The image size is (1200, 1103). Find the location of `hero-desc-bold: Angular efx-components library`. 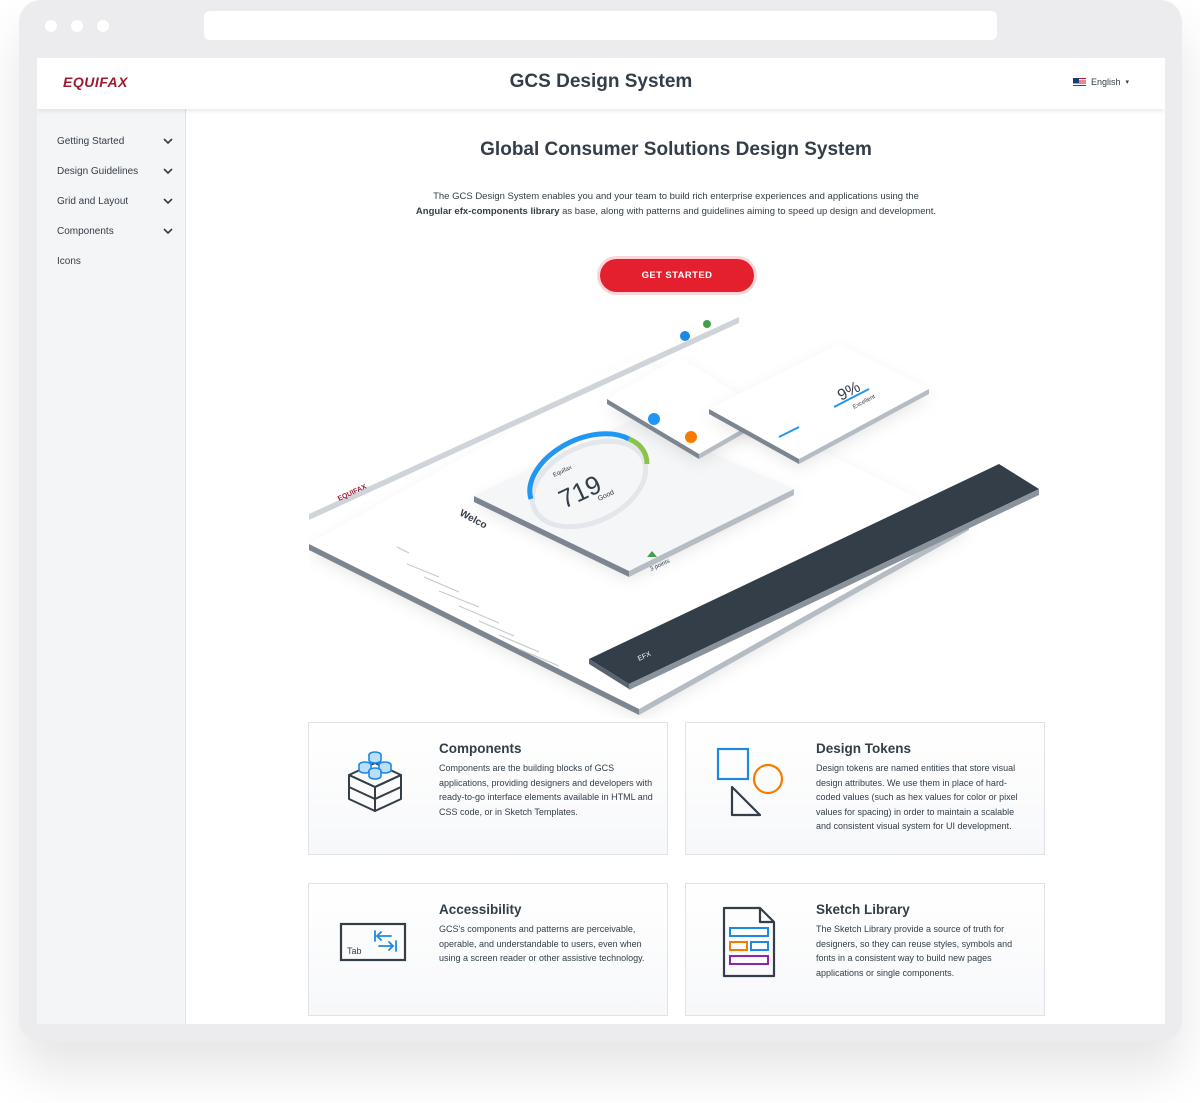

hero-desc-bold: Angular efx-components library is located at coordinates (487, 211).